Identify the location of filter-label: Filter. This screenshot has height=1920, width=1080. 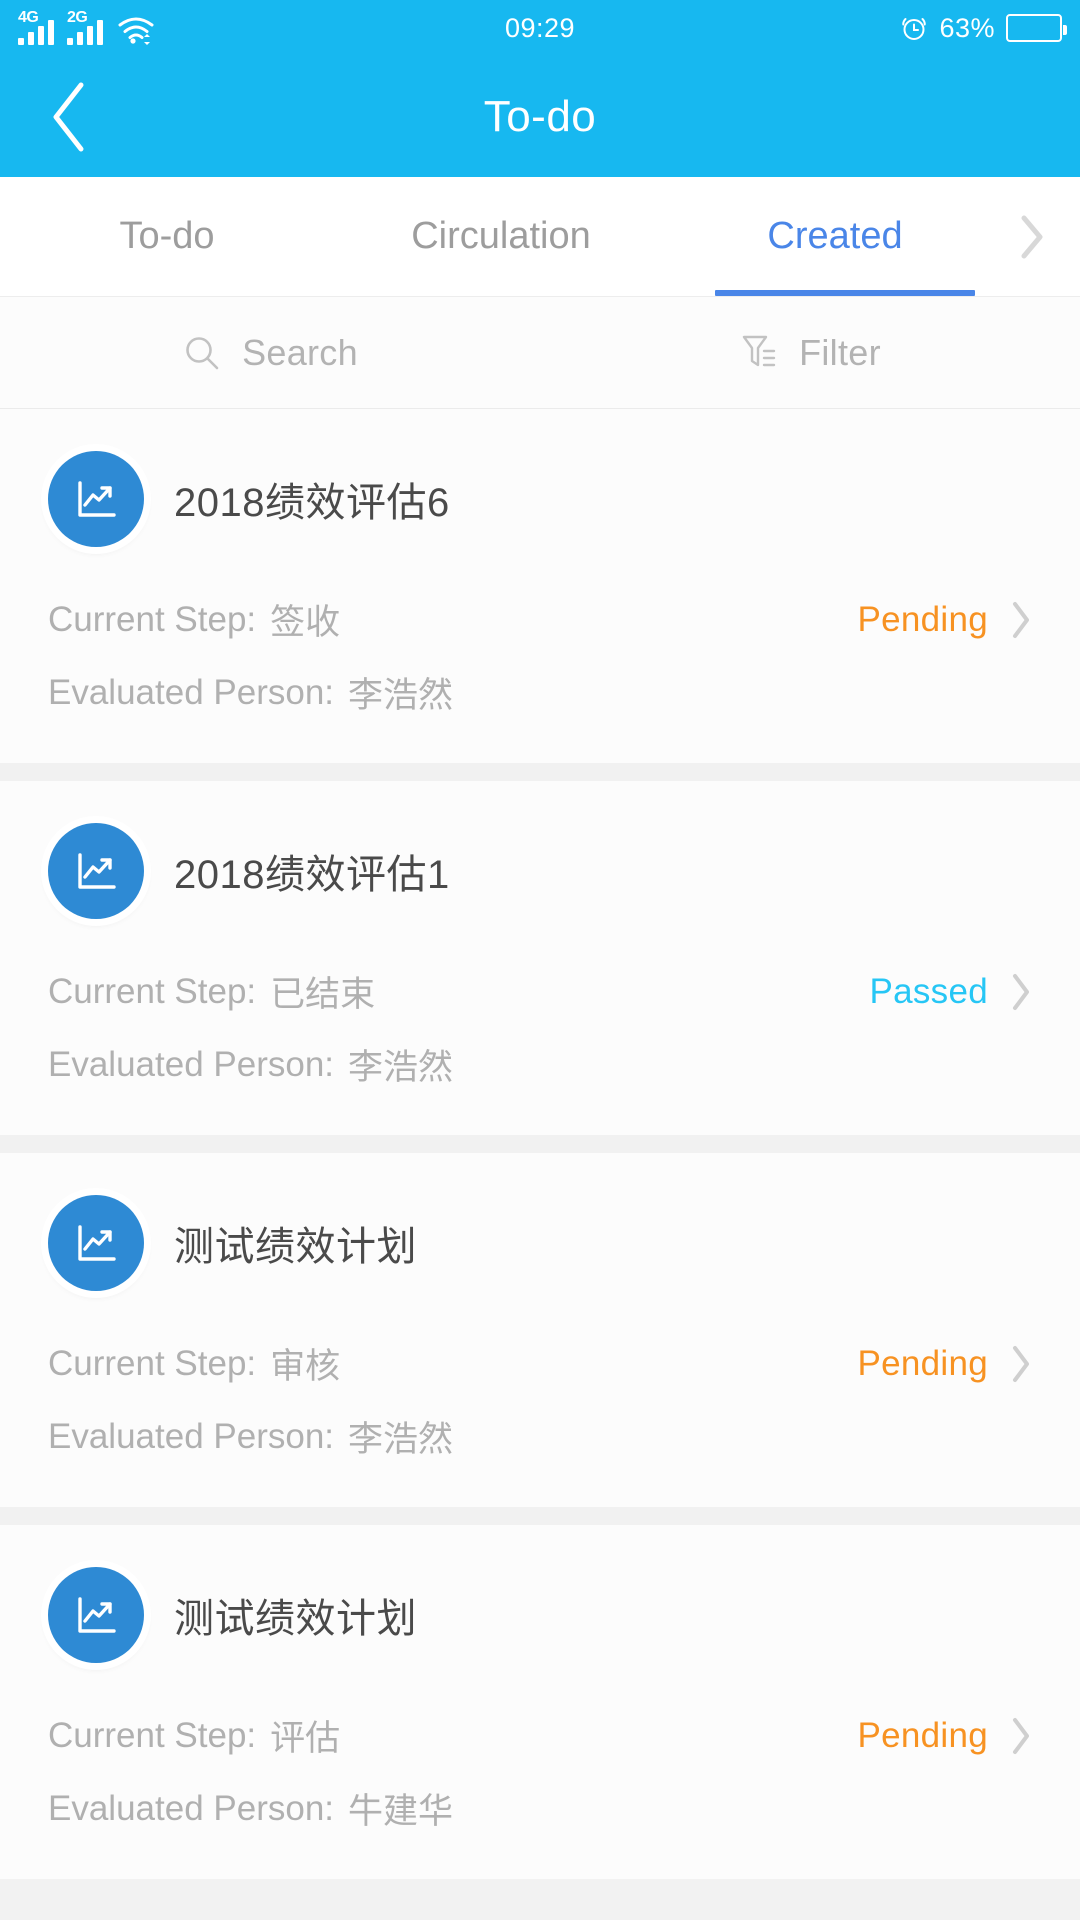
(840, 352).